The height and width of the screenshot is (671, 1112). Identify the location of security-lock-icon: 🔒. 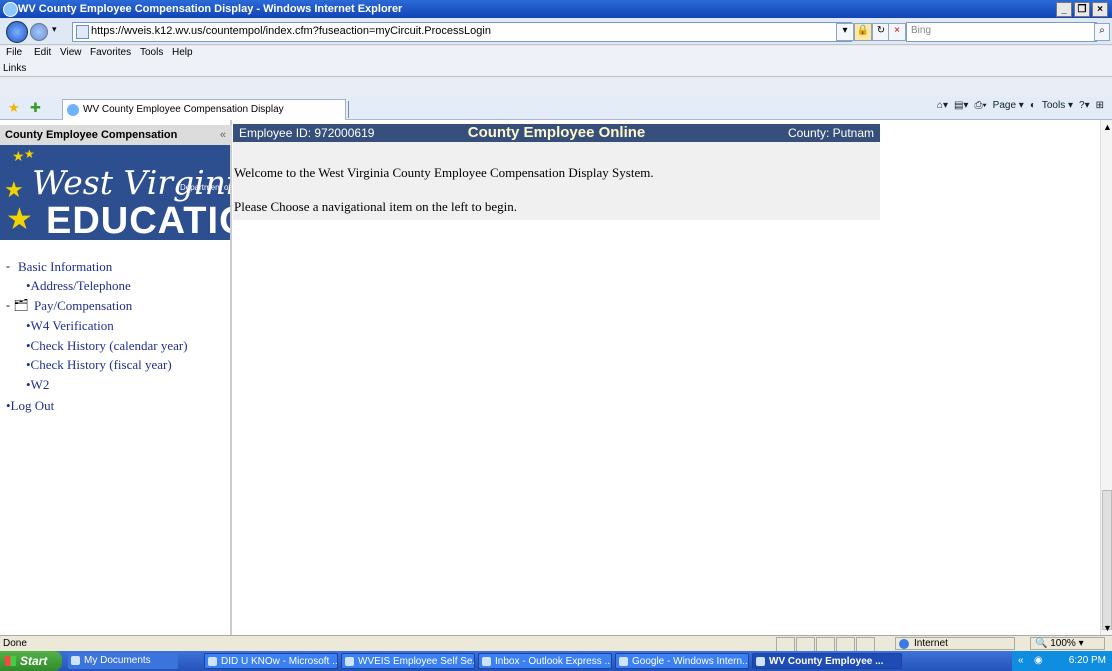
(863, 32).